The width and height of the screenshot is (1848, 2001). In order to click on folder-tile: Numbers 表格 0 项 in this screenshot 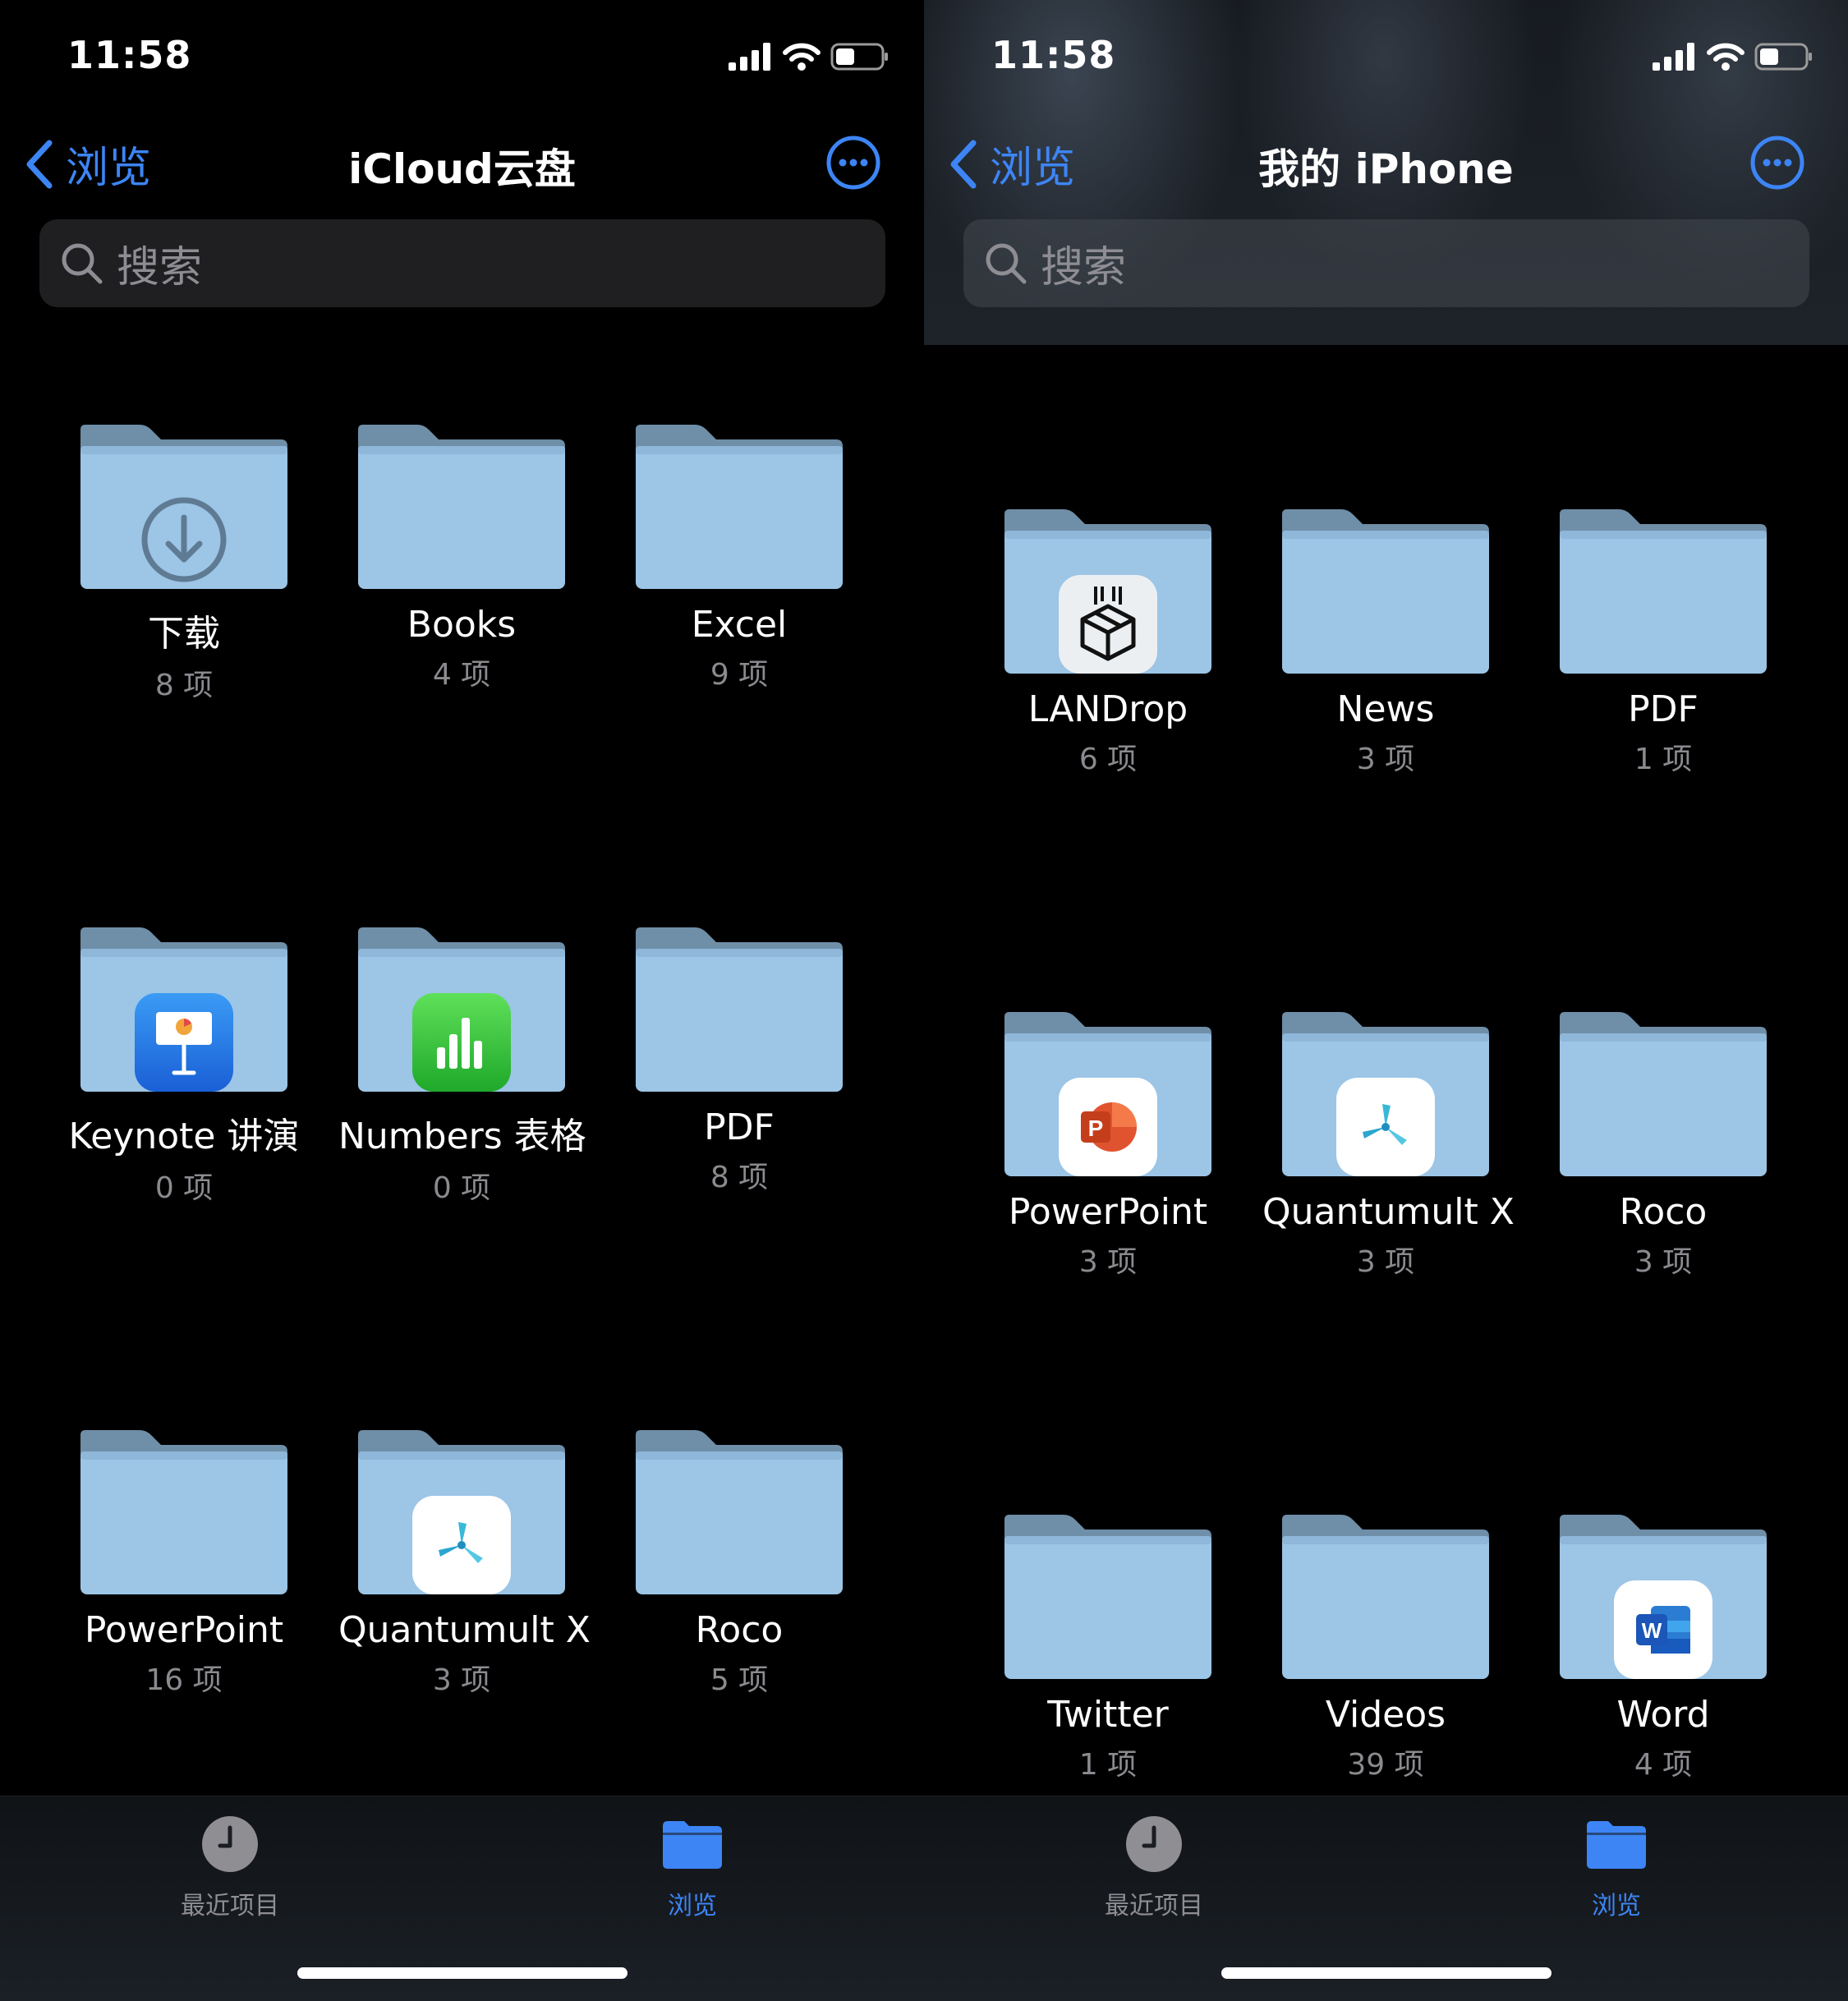, I will do `click(462, 1067)`.